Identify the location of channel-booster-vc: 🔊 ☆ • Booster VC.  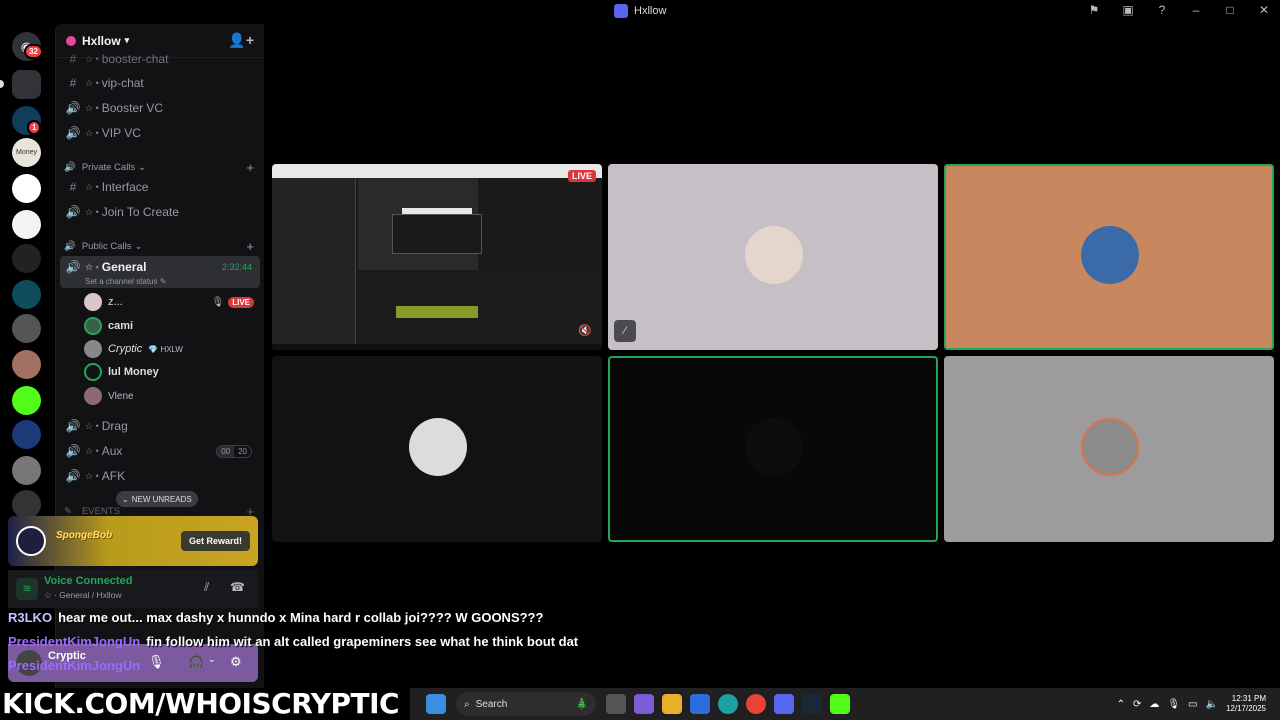
(162, 108).